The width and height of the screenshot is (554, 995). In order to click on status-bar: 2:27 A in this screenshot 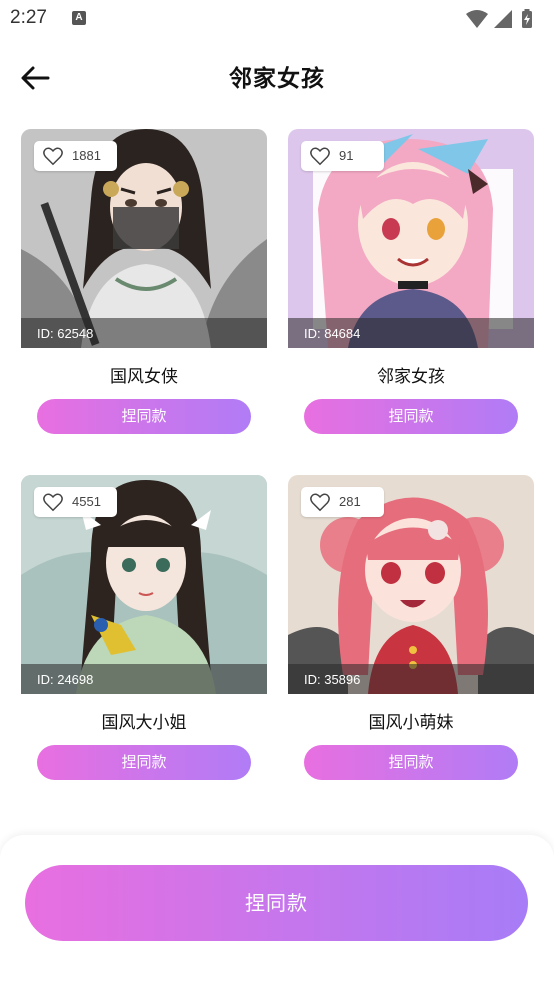, I will do `click(277, 19)`.